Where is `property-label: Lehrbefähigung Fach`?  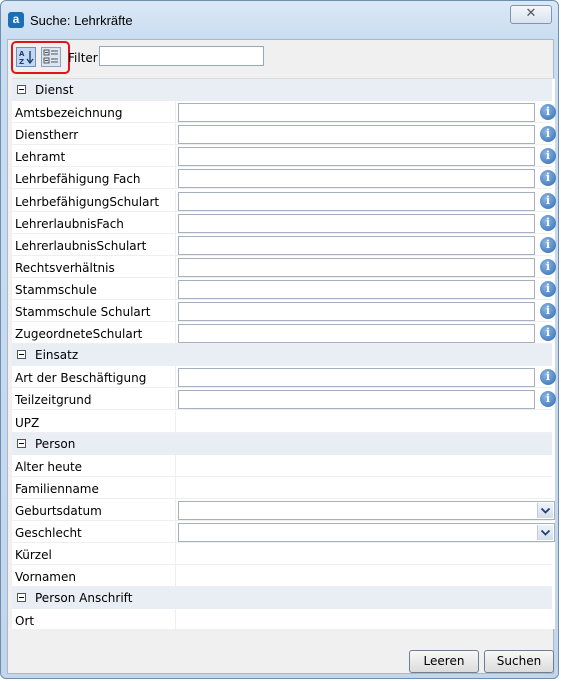 property-label: Lehrbefähigung Fach is located at coordinates (78, 179).